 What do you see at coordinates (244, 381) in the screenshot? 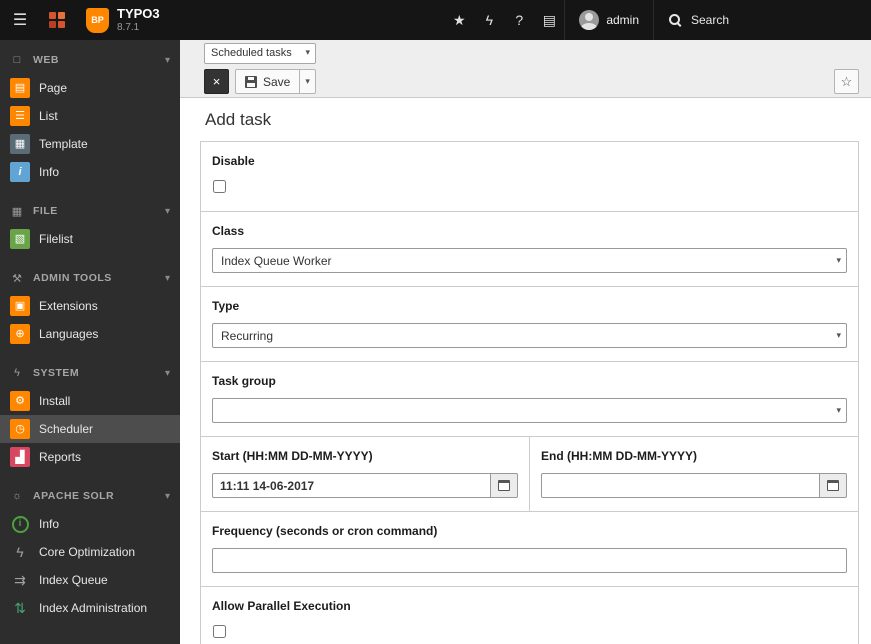
I see `task-group-label: Task group` at bounding box center [244, 381].